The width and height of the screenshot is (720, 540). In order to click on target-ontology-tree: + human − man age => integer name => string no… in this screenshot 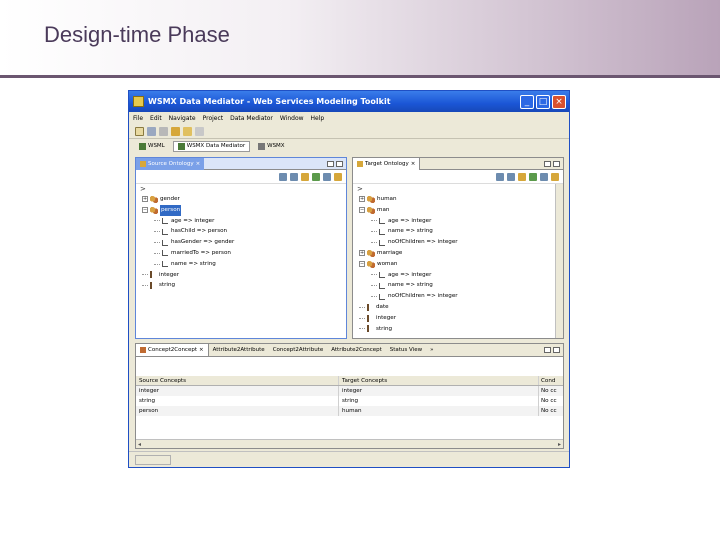, I will do `click(458, 264)`.